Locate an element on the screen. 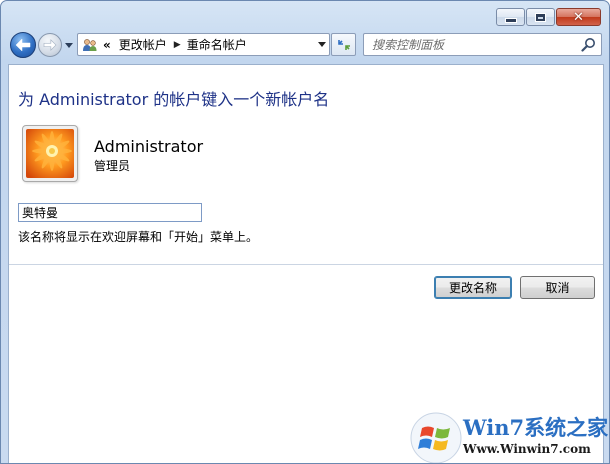  refresh-icon is located at coordinates (343, 44).